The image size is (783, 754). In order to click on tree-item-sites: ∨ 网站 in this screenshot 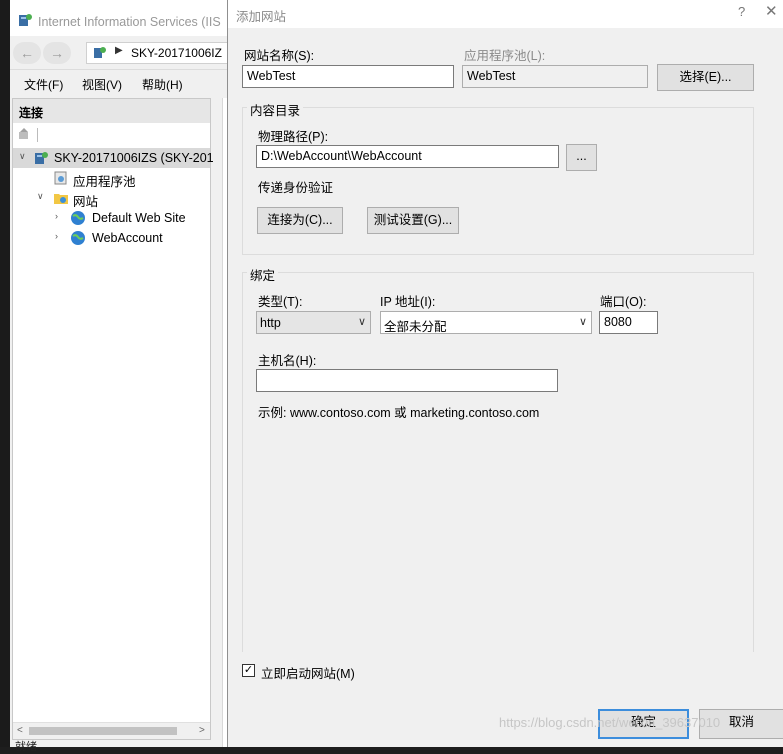, I will do `click(111, 198)`.